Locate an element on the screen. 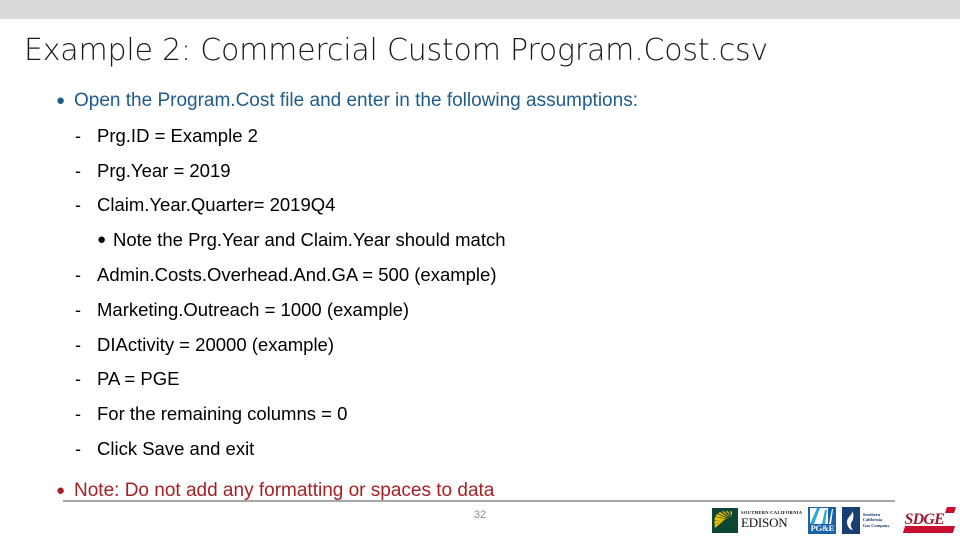  sdge-wordmark: SDGE is located at coordinates (924, 519).